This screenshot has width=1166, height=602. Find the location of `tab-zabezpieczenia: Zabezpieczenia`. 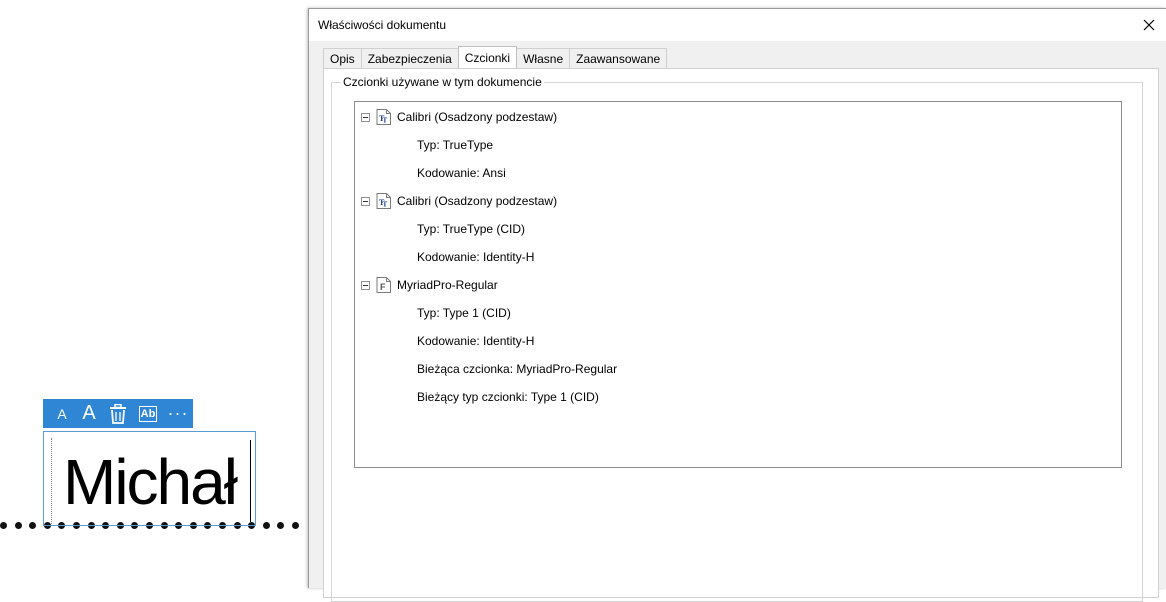

tab-zabezpieczenia: Zabezpieczenia is located at coordinates (409, 58).